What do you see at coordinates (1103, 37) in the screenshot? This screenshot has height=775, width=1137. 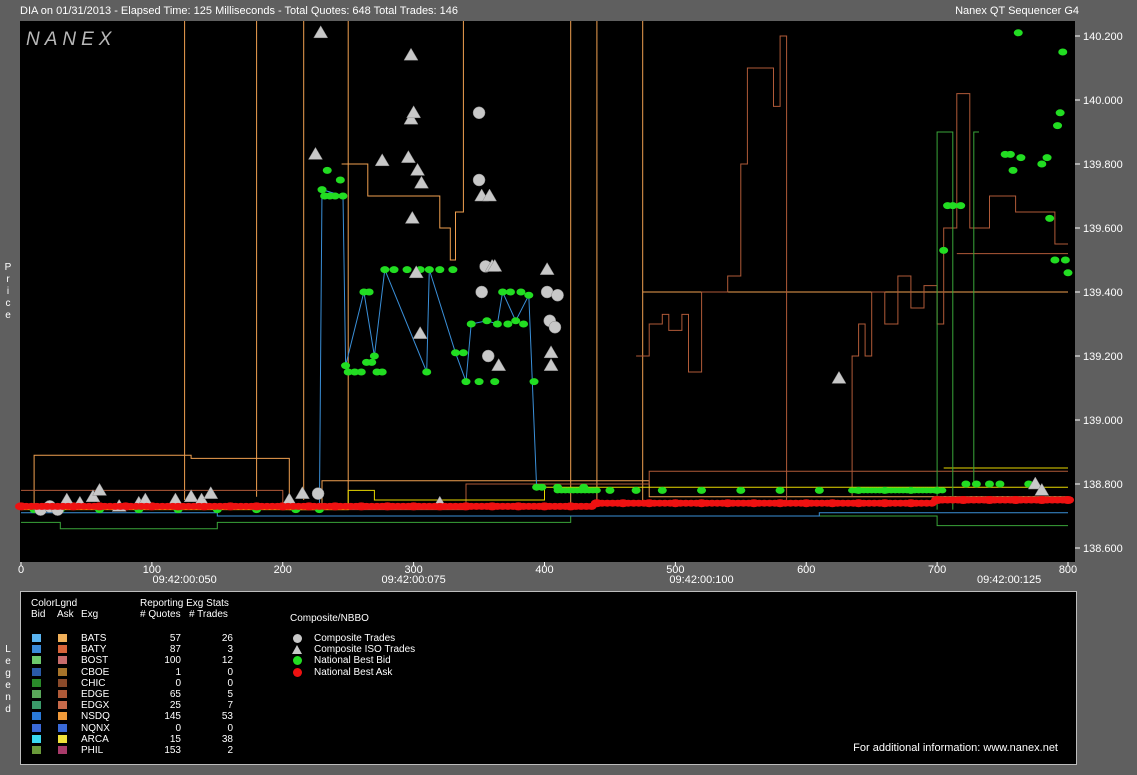 I see `y-tick-label: 140.200` at bounding box center [1103, 37].